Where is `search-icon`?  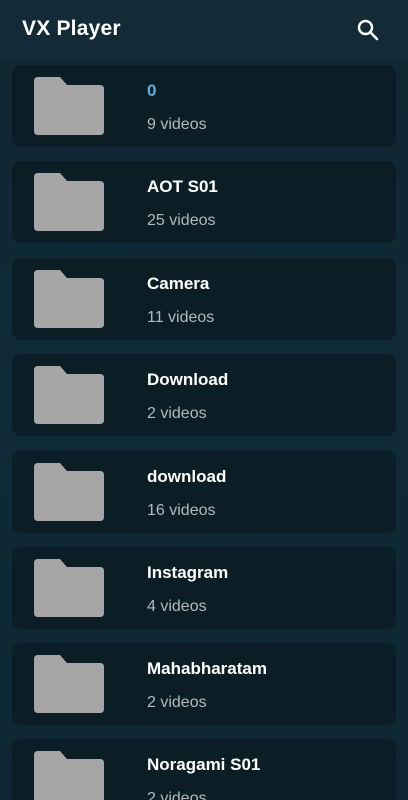
search-icon is located at coordinates (368, 30).